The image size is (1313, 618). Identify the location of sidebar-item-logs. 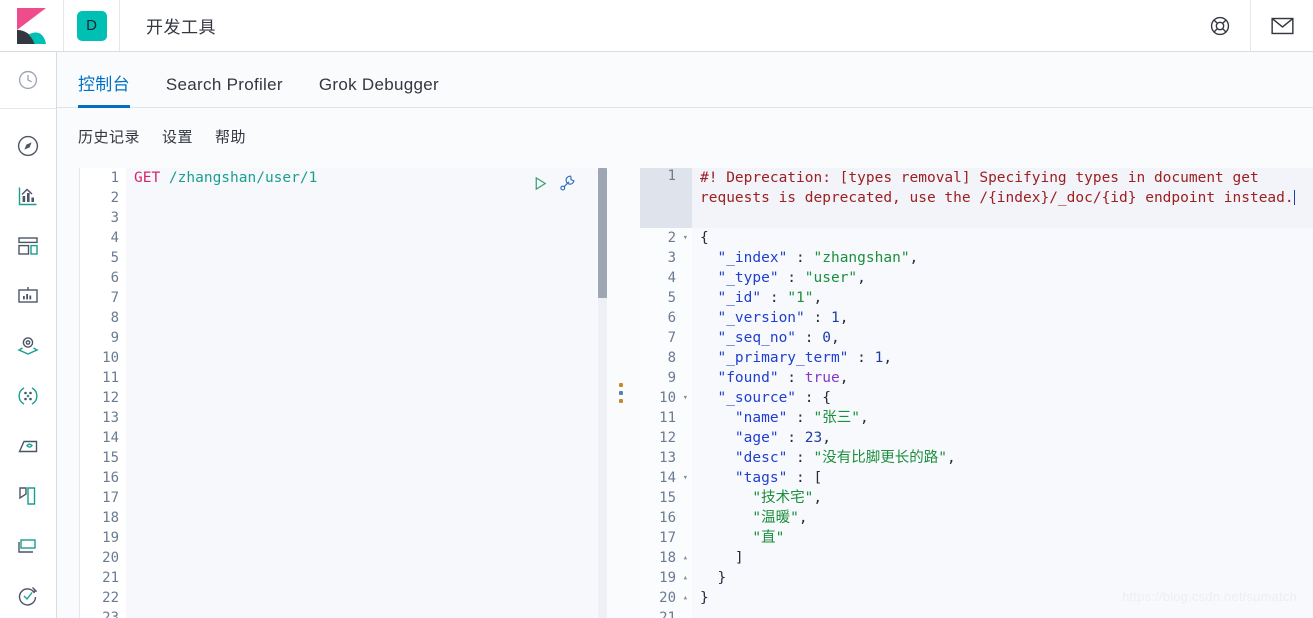
(28, 496).